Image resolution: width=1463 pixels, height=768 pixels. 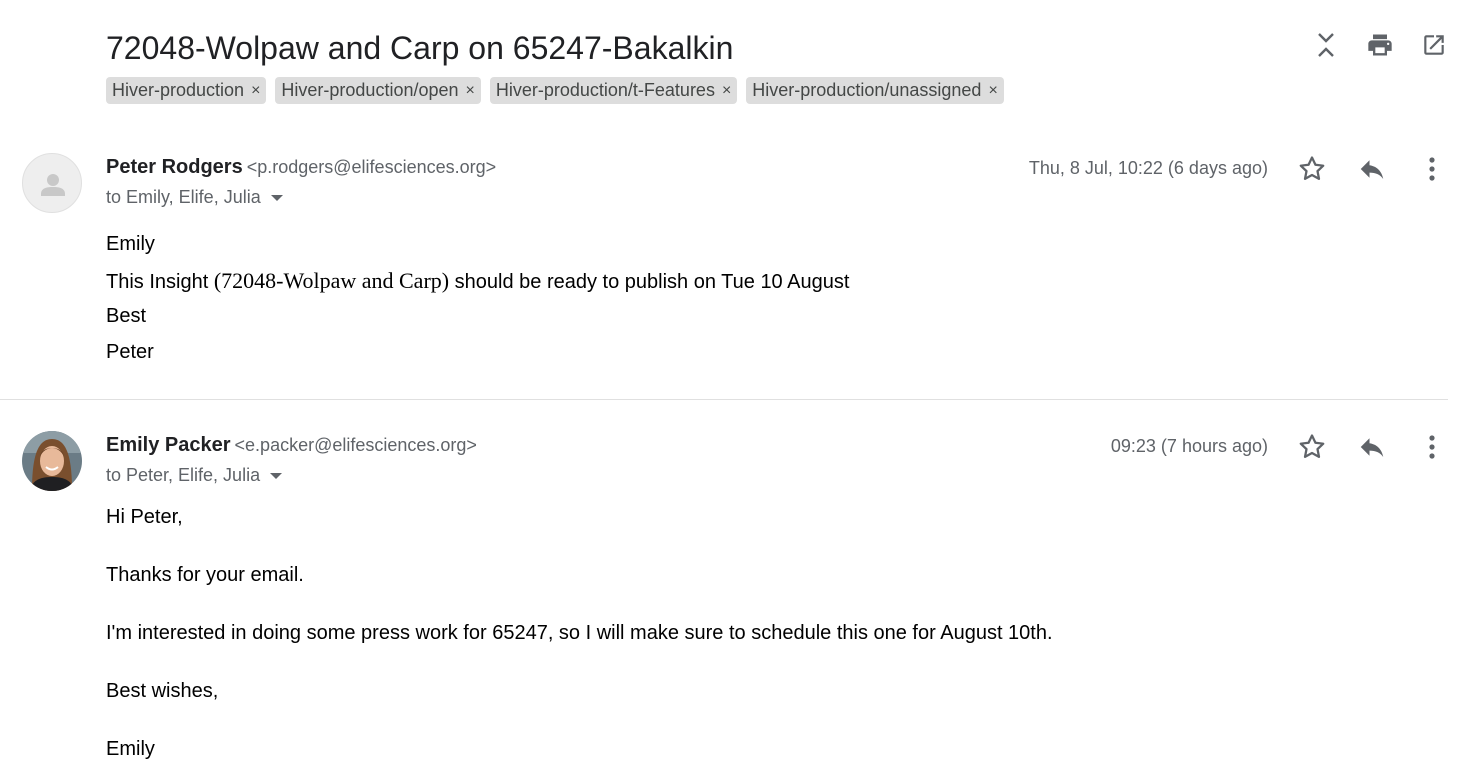 What do you see at coordinates (867, 90) in the screenshot?
I see `label-chip-text: Hiver-production/unassigned` at bounding box center [867, 90].